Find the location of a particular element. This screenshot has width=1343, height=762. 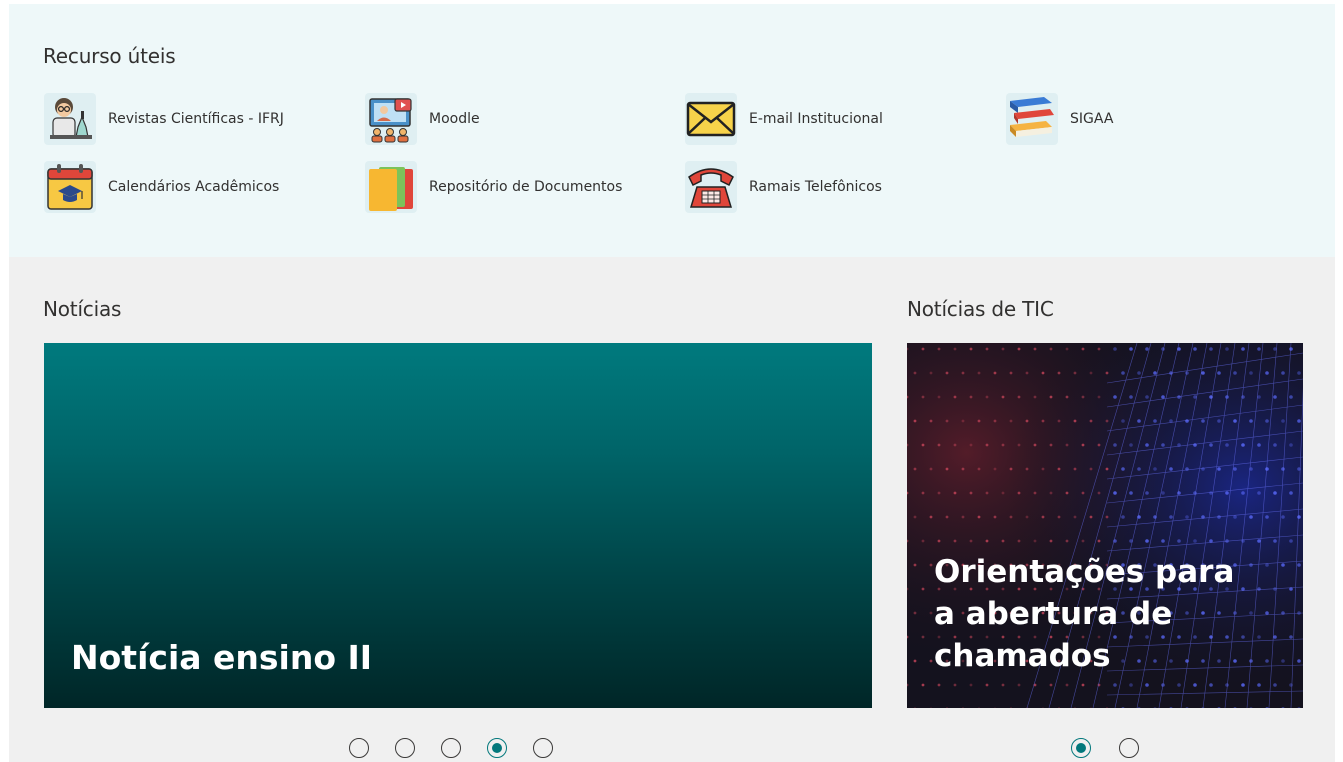

resource-label: Repositório de Documentos is located at coordinates (526, 187).